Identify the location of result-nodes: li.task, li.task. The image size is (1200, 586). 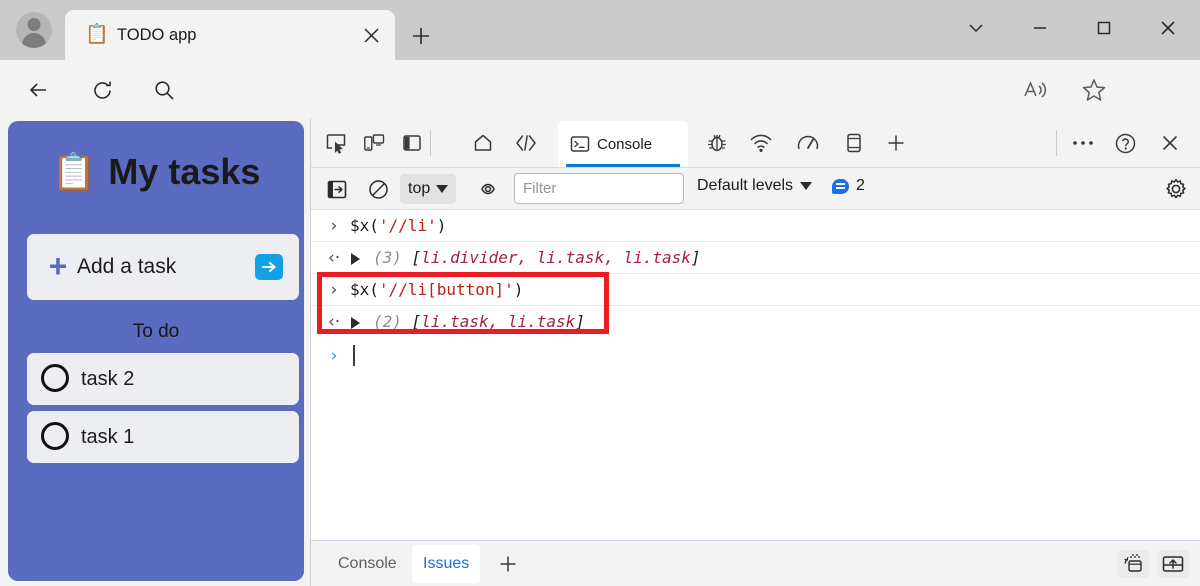
(498, 321).